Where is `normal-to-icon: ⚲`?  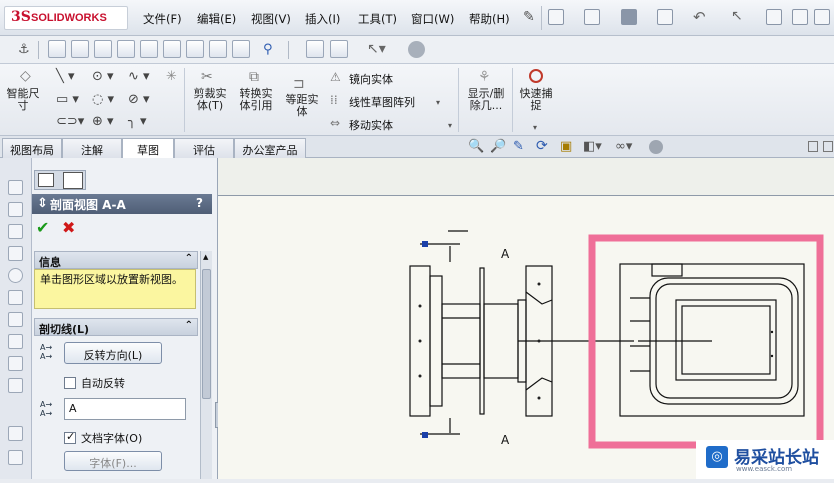 normal-to-icon: ⚲ is located at coordinates (268, 49).